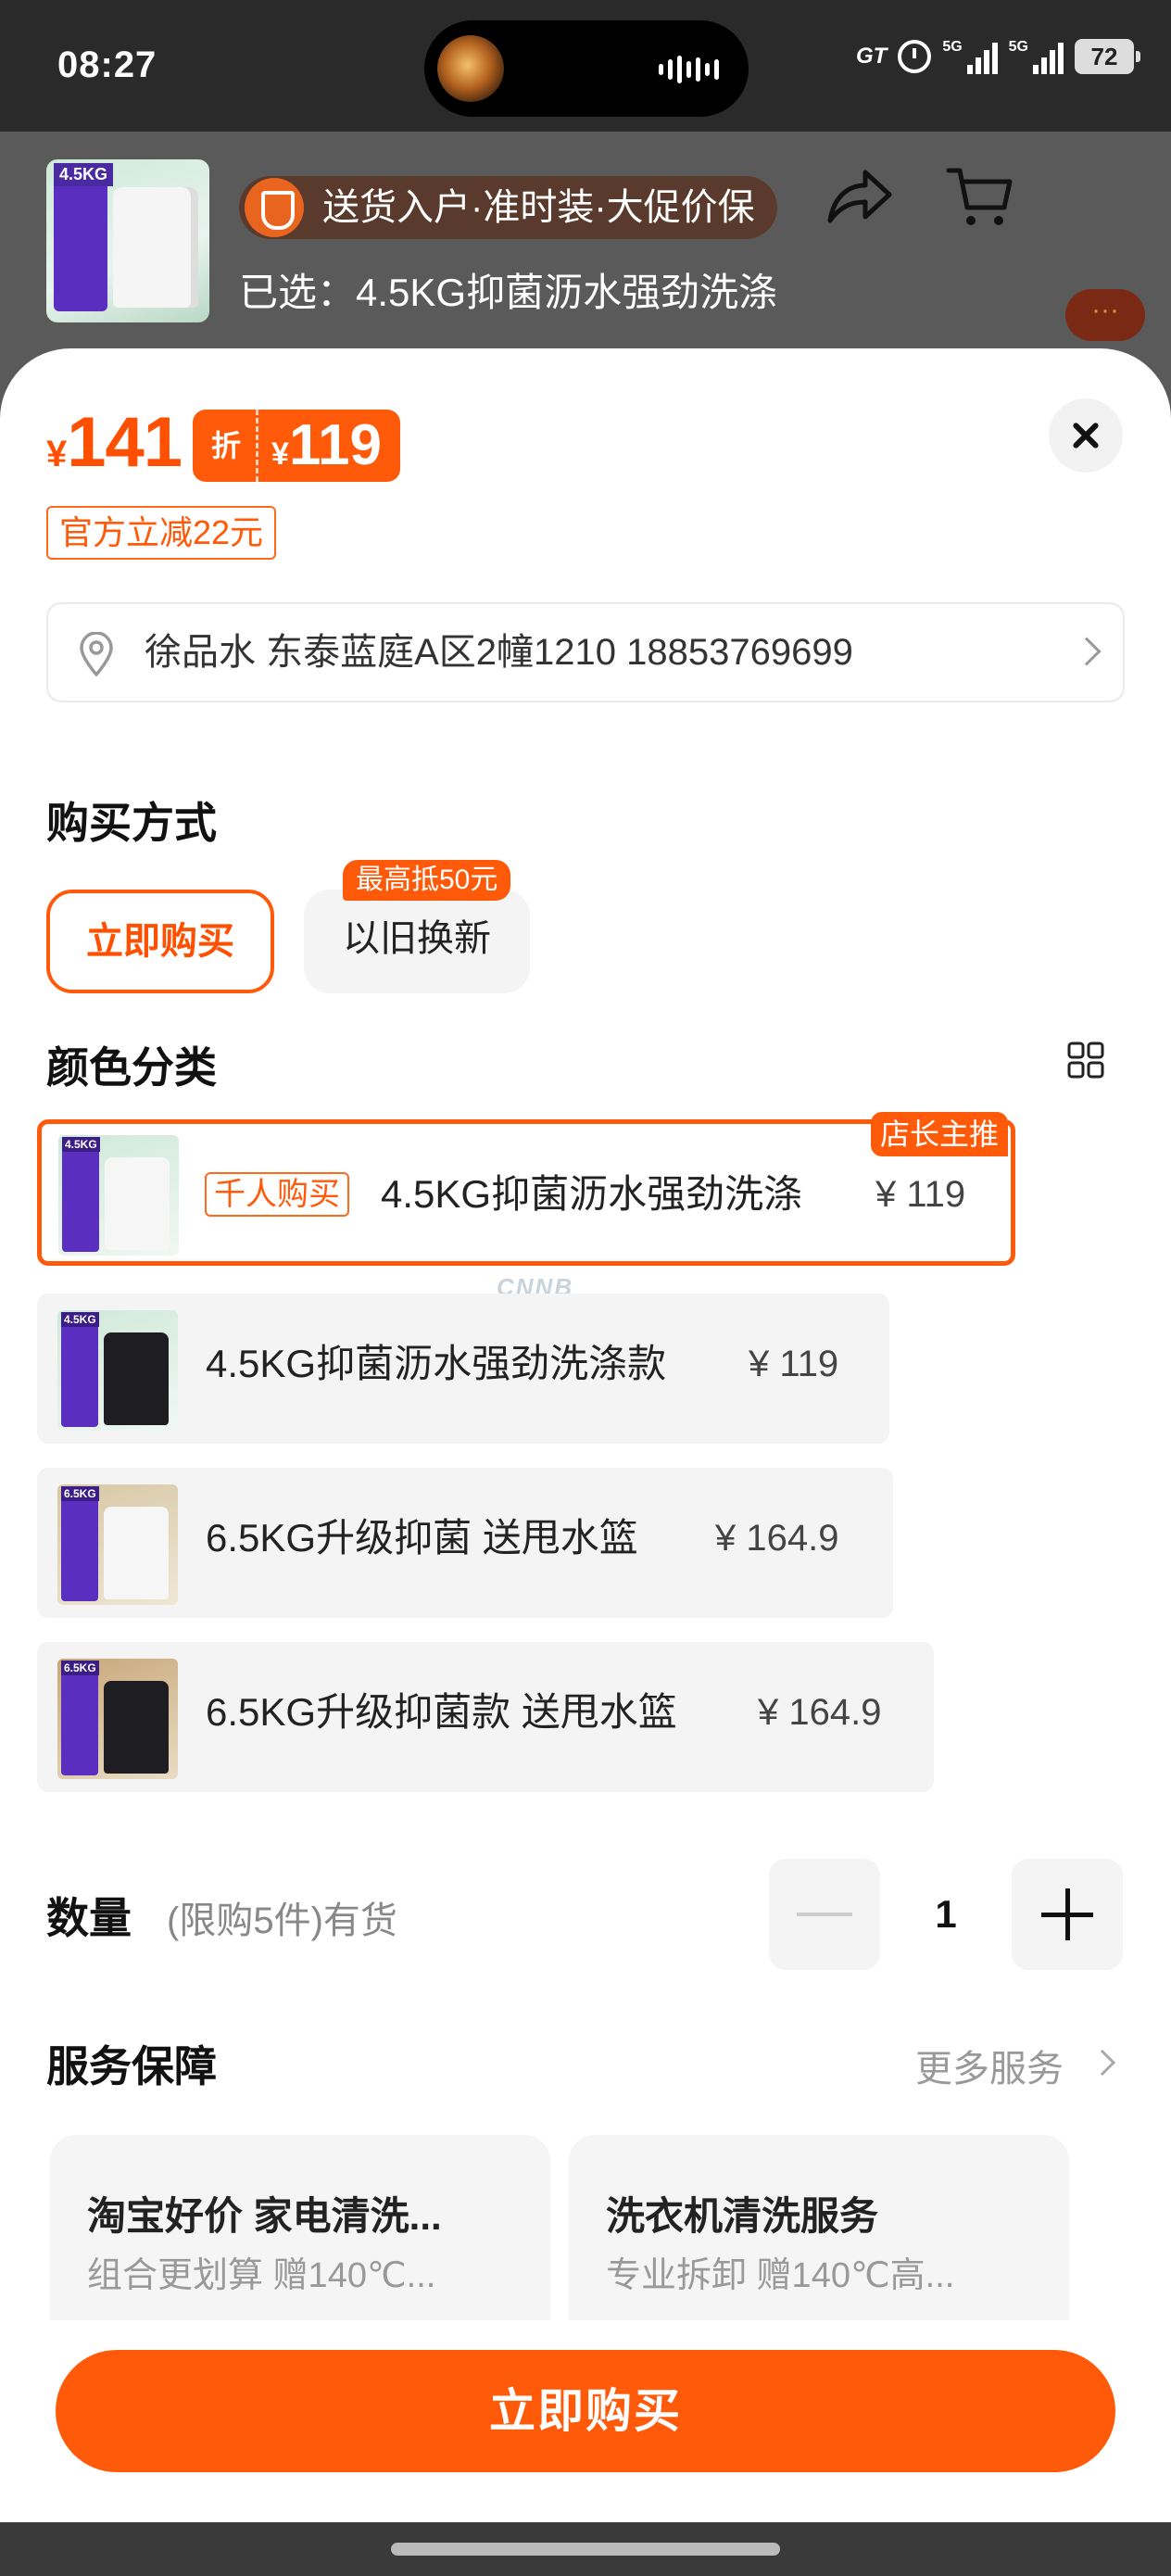 Image resolution: width=1171 pixels, height=2576 pixels. I want to click on quantity-value: 1, so click(946, 1914).